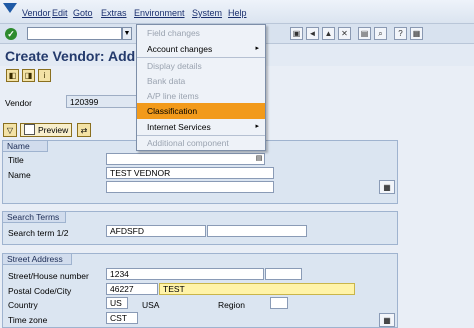 This screenshot has height=328, width=474. I want to click on expand-icon: ▽, so click(10, 130).